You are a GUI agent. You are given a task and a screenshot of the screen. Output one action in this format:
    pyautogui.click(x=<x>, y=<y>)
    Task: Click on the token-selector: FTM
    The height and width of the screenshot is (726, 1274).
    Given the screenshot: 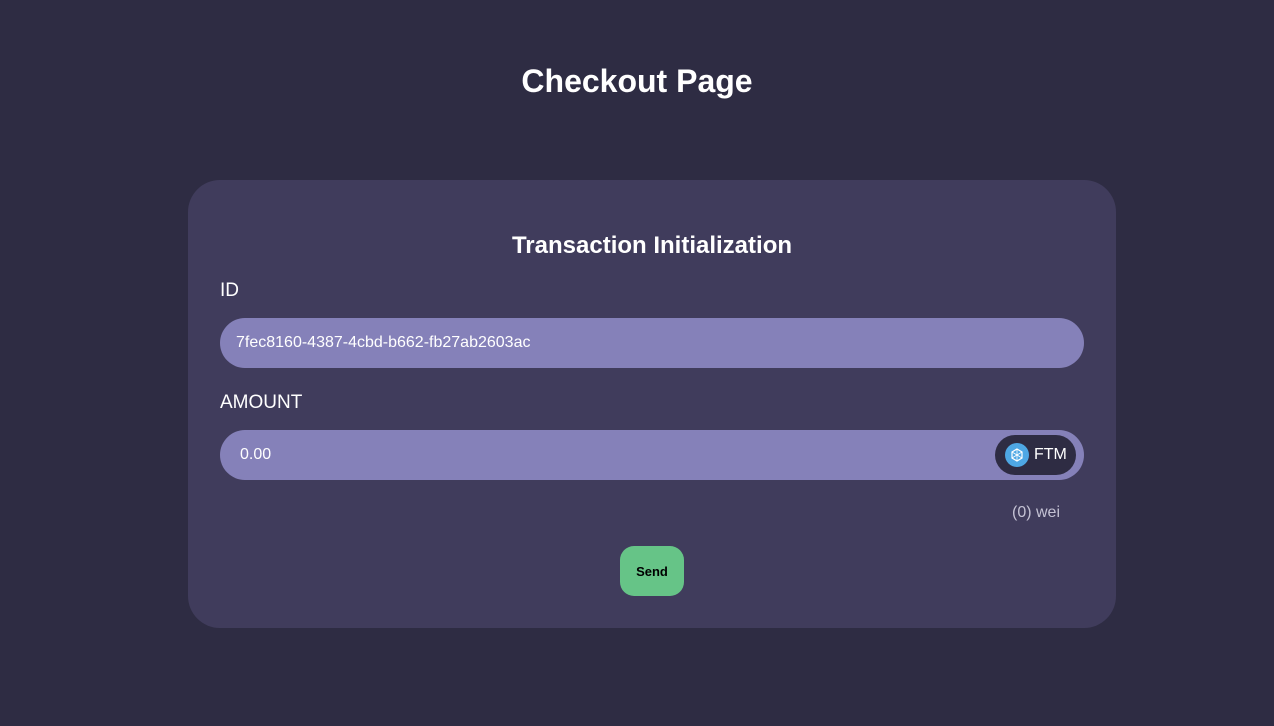 What is the action you would take?
    pyautogui.click(x=1035, y=455)
    